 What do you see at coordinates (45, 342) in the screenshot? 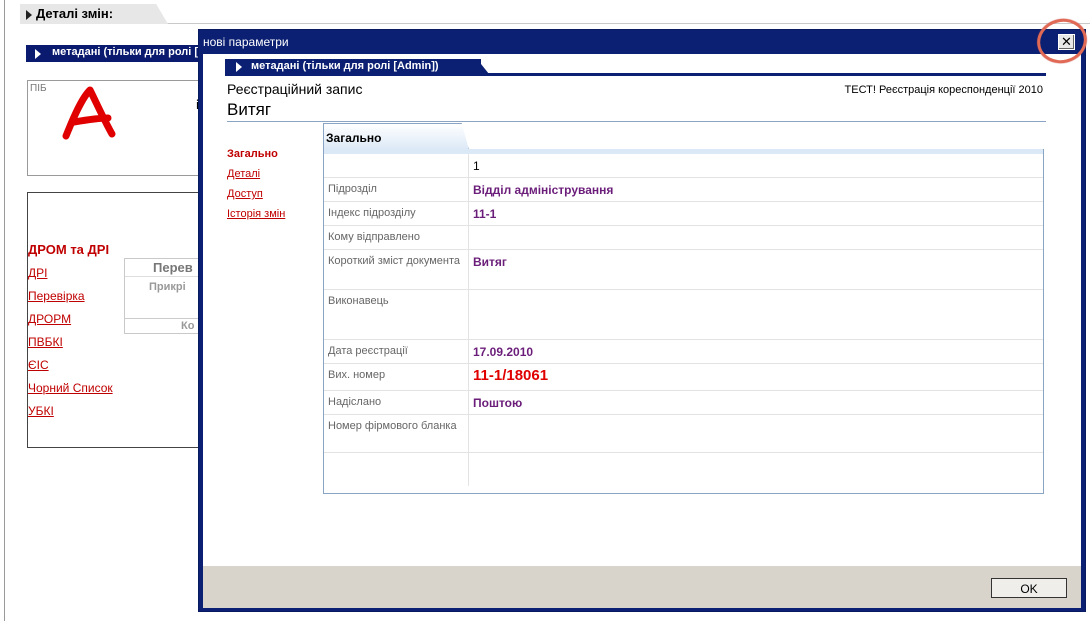
I see `link-pvbki: ПВБКІ` at bounding box center [45, 342].